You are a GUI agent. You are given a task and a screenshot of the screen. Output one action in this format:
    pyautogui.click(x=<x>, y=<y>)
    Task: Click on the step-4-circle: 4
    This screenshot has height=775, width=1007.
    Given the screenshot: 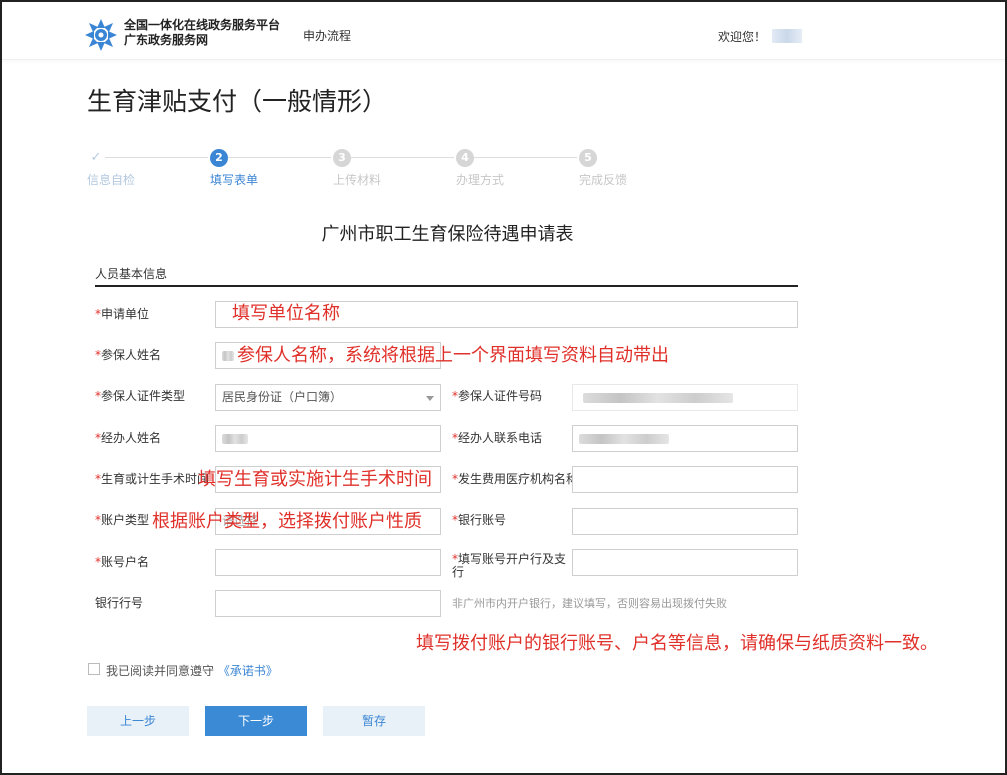 What is the action you would take?
    pyautogui.click(x=465, y=158)
    